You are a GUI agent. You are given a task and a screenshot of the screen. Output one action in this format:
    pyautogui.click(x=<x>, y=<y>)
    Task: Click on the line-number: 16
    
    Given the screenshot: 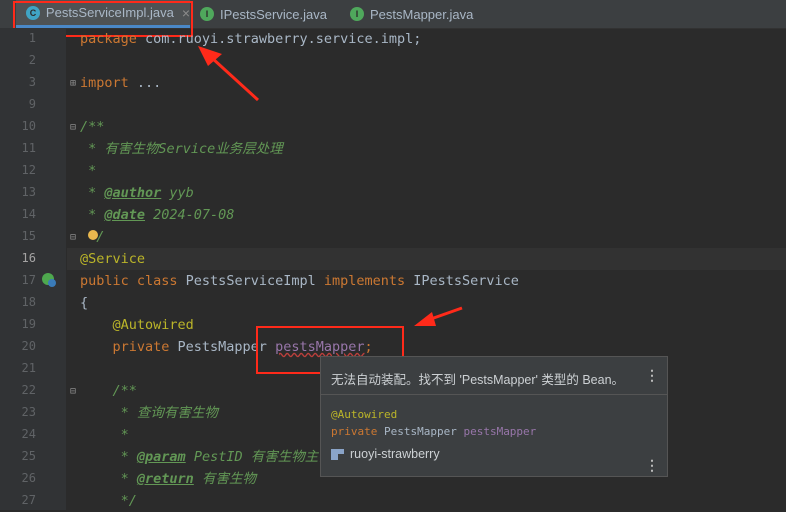 What is the action you would take?
    pyautogui.click(x=28, y=258)
    